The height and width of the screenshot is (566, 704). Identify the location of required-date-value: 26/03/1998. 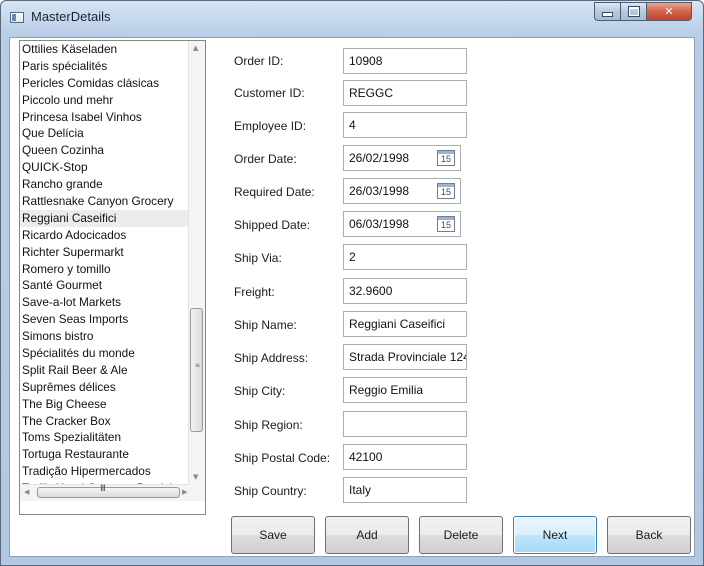
(379, 191).